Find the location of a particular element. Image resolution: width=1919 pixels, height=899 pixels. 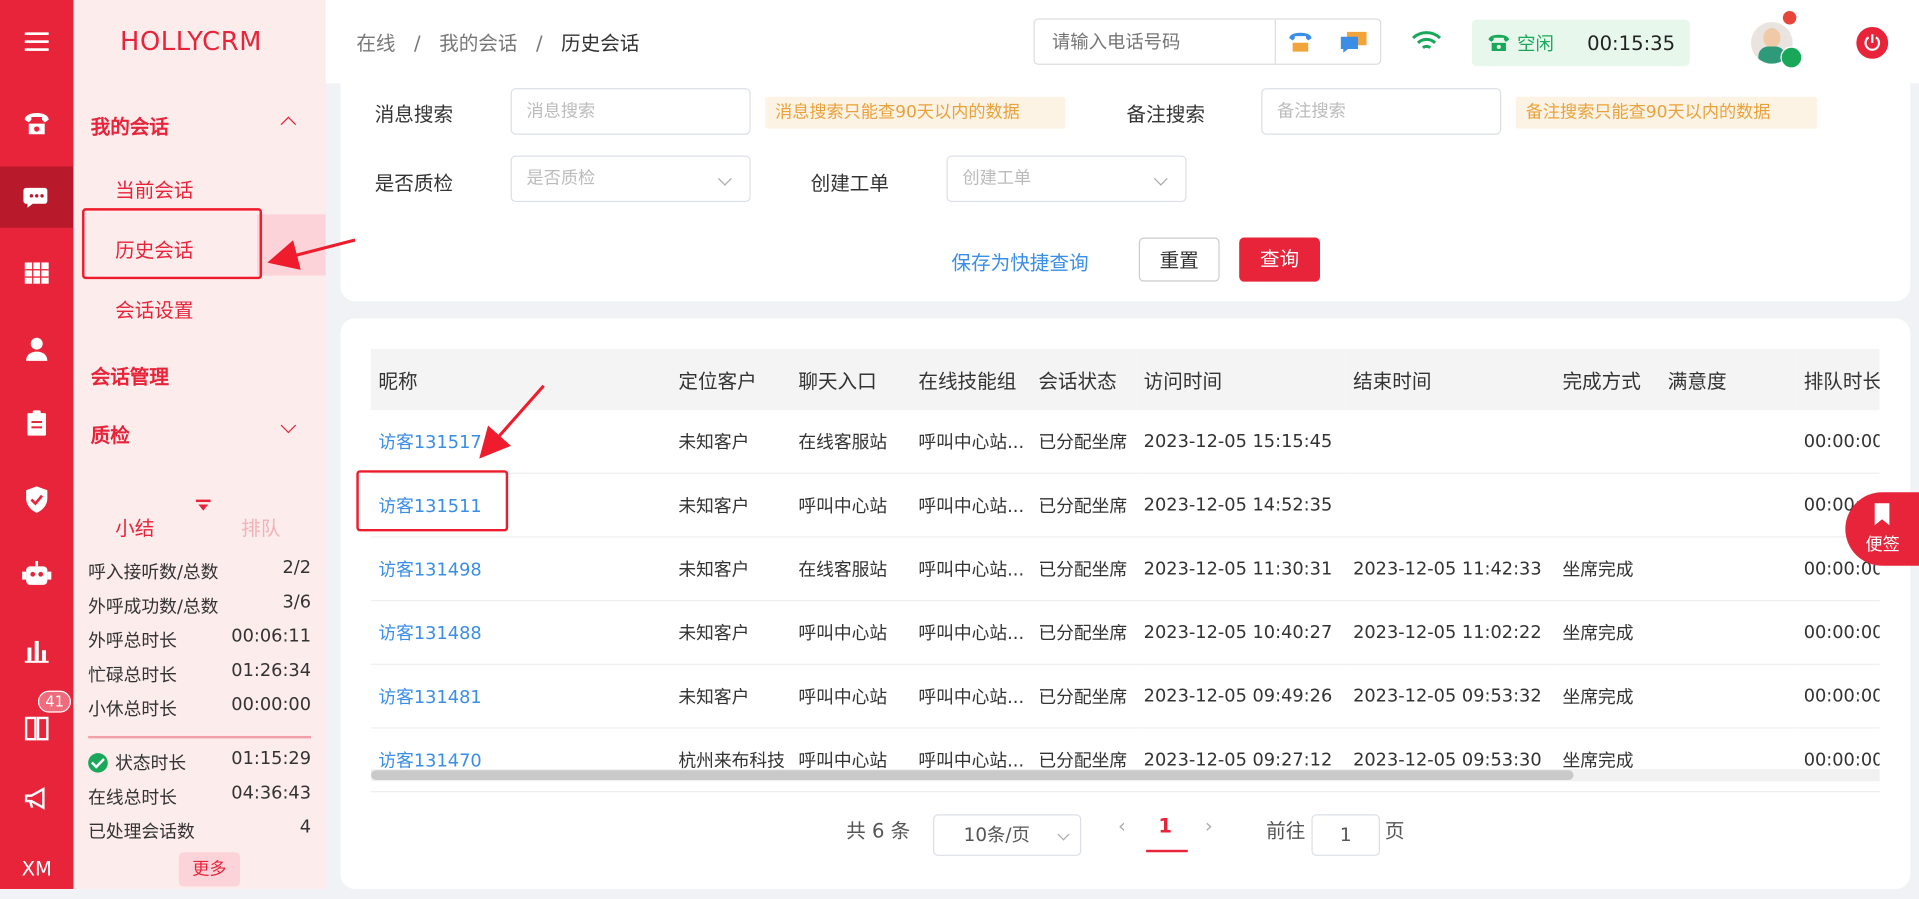

goto-label: 前往 is located at coordinates (1286, 831).